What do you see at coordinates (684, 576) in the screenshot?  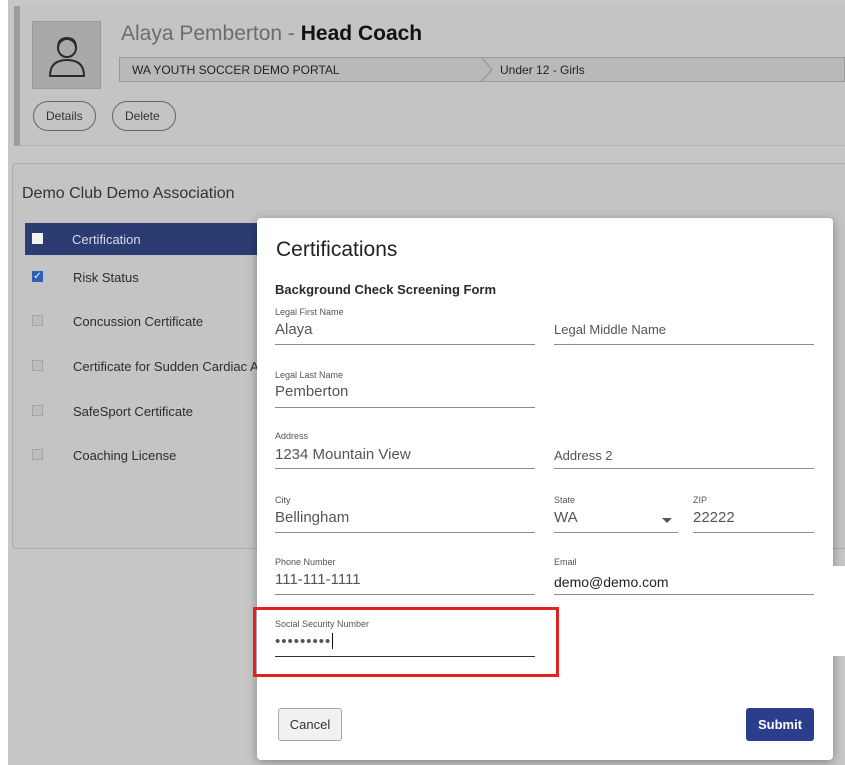 I see `email-field: Email demo@demo.com` at bounding box center [684, 576].